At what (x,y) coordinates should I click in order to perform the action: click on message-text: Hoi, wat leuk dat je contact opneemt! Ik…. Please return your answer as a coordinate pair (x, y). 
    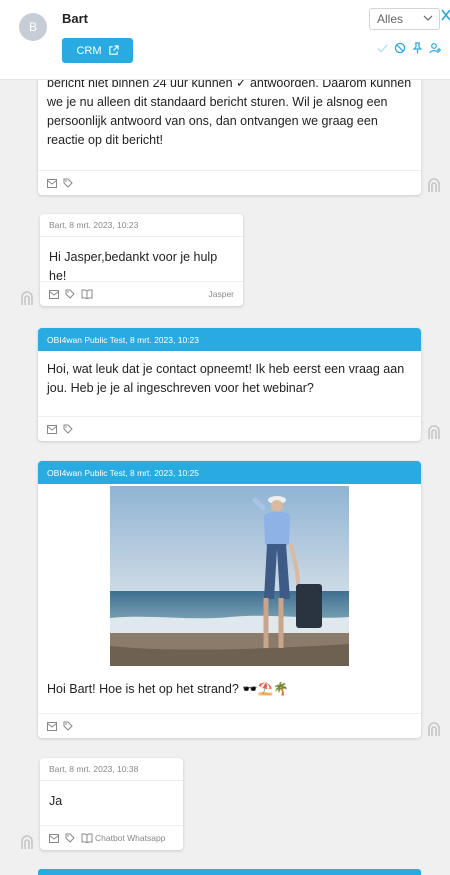
    Looking at the image, I should click on (226, 378).